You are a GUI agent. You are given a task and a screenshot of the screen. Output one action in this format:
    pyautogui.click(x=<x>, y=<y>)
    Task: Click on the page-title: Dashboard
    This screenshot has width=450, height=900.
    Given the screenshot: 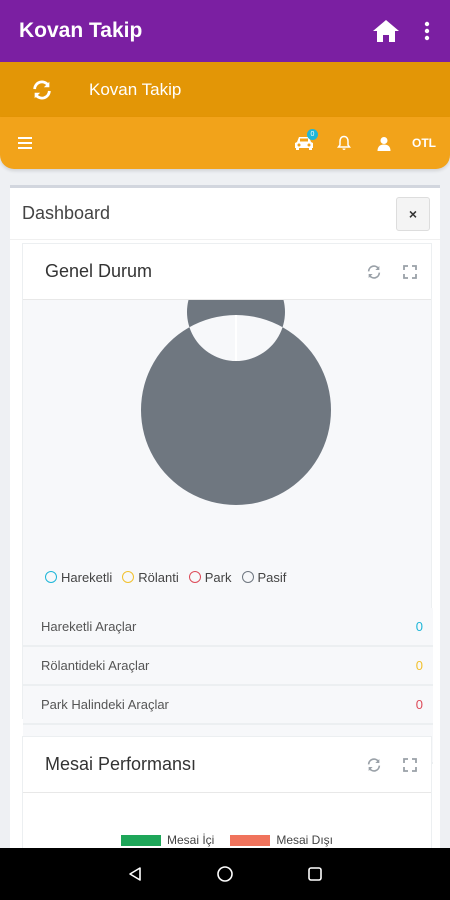 What is the action you would take?
    pyautogui.click(x=66, y=213)
    